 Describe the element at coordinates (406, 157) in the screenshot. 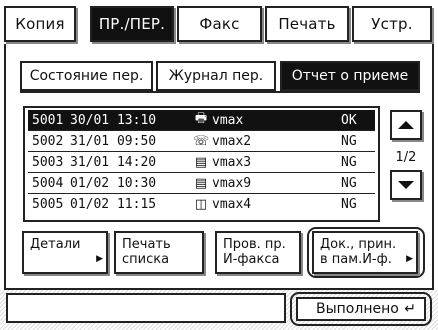

I see `page-indicator: 1/2` at that location.